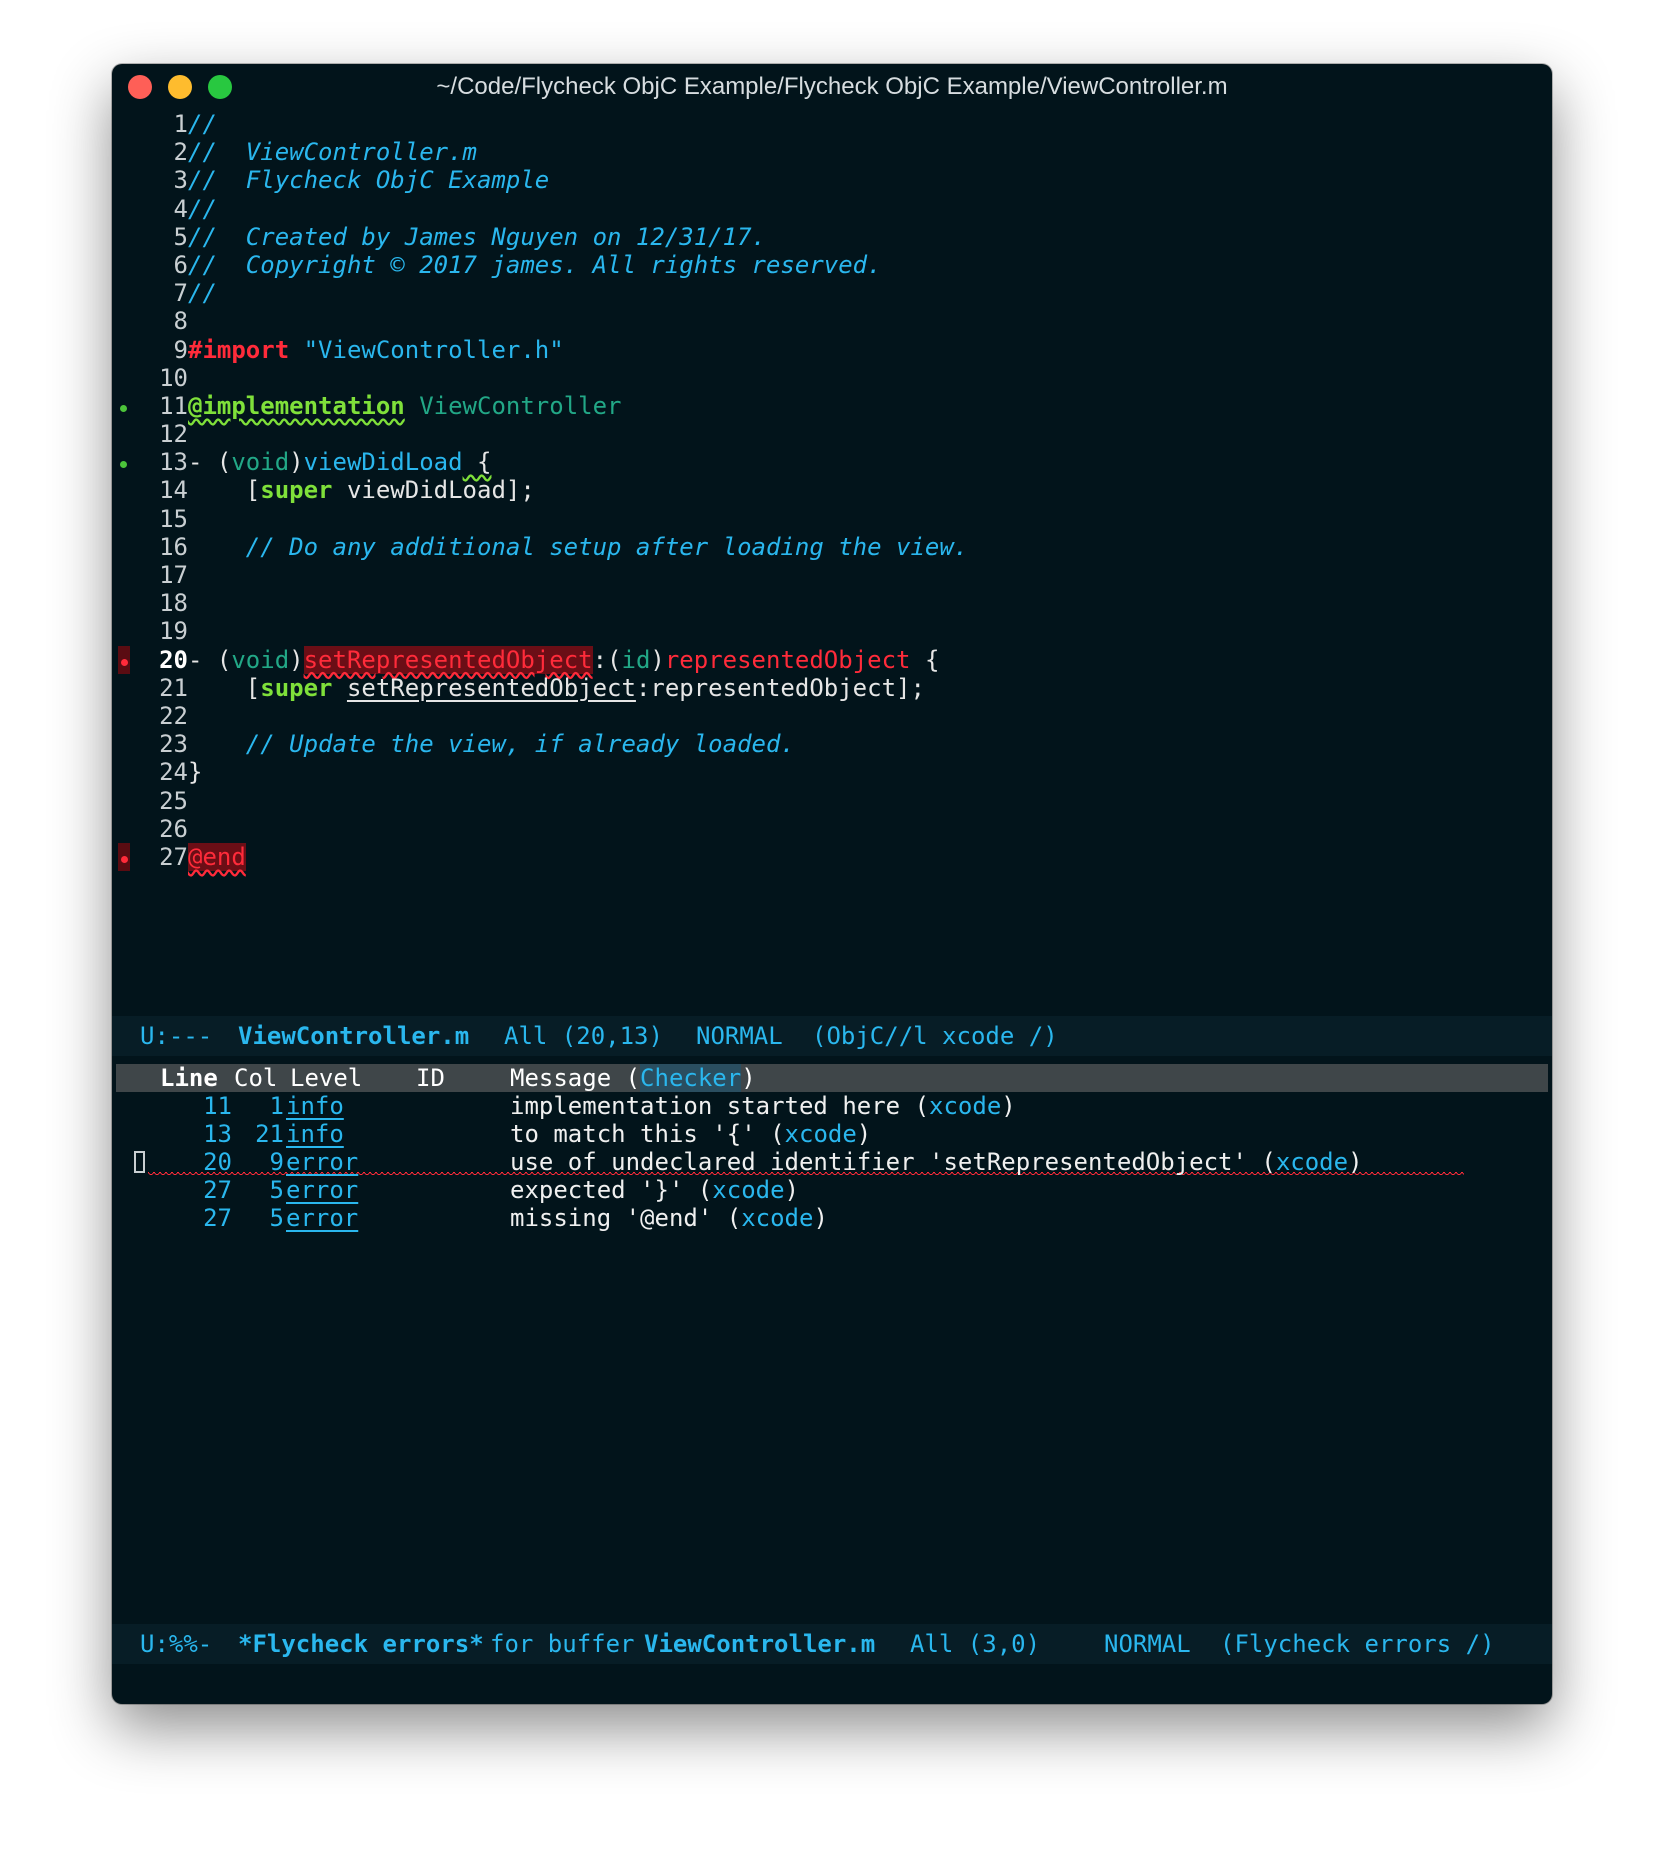 The image size is (1664, 1864). I want to click on modeline-state: U:---, so click(176, 1036).